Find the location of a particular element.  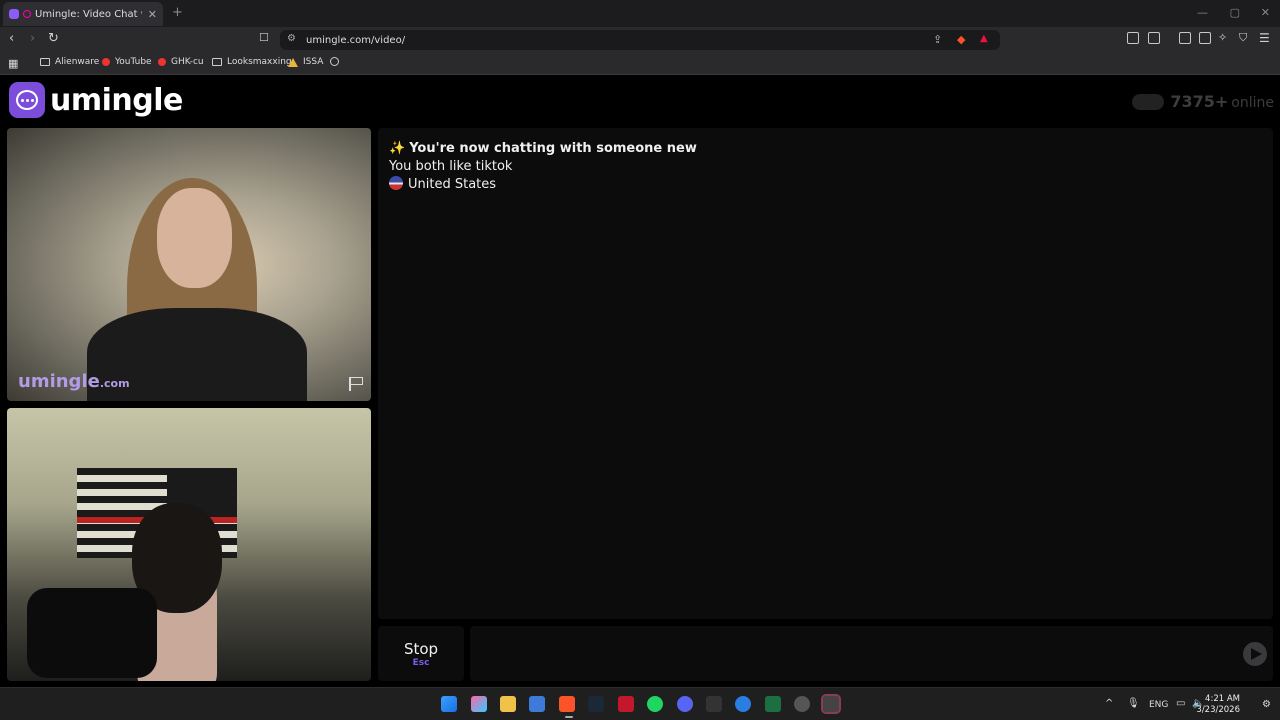

leo-ai-icon: ✧ is located at coordinates (1222, 37).